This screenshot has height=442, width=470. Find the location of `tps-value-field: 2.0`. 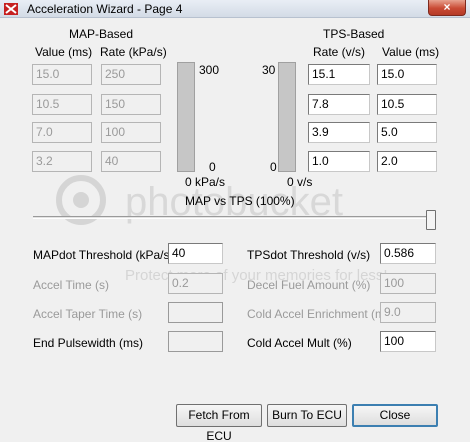

tps-value-field: 2.0 is located at coordinates (407, 161).